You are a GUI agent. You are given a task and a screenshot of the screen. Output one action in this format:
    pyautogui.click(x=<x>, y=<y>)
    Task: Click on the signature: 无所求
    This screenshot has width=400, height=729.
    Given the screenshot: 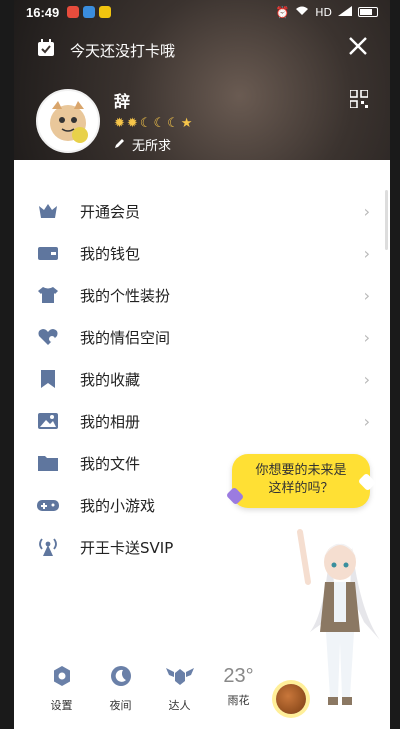 What is the action you would take?
    pyautogui.click(x=153, y=144)
    